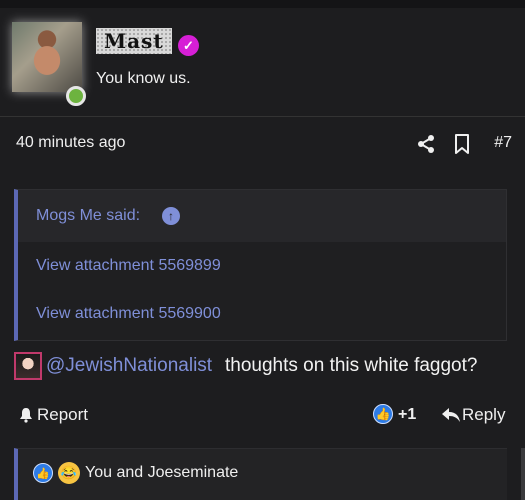 Image resolution: width=525 pixels, height=500 pixels. Describe the element at coordinates (43, 473) in the screenshot. I see `like-reaction-icon: 👍` at that location.